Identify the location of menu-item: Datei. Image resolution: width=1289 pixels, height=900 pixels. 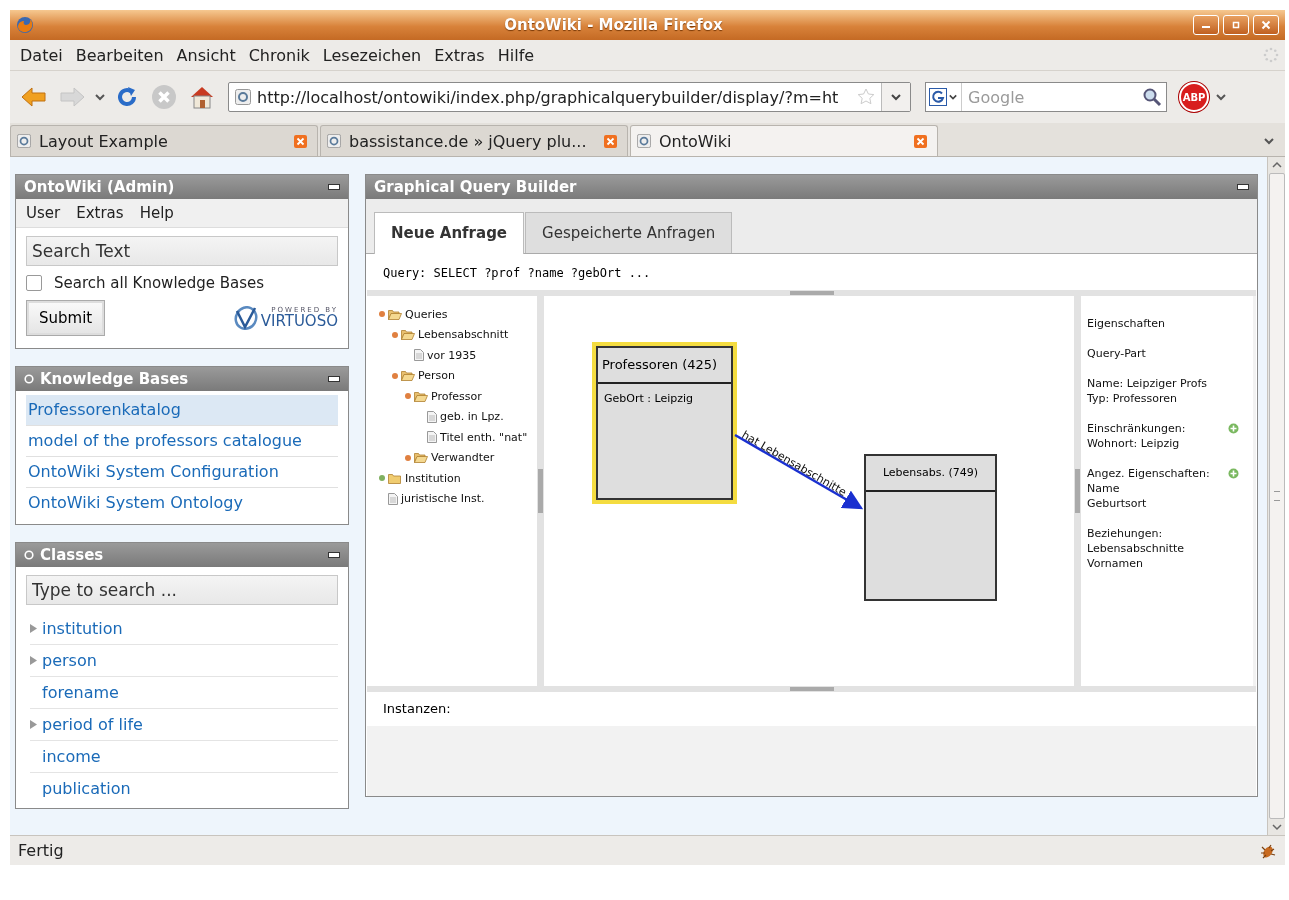
(44, 55).